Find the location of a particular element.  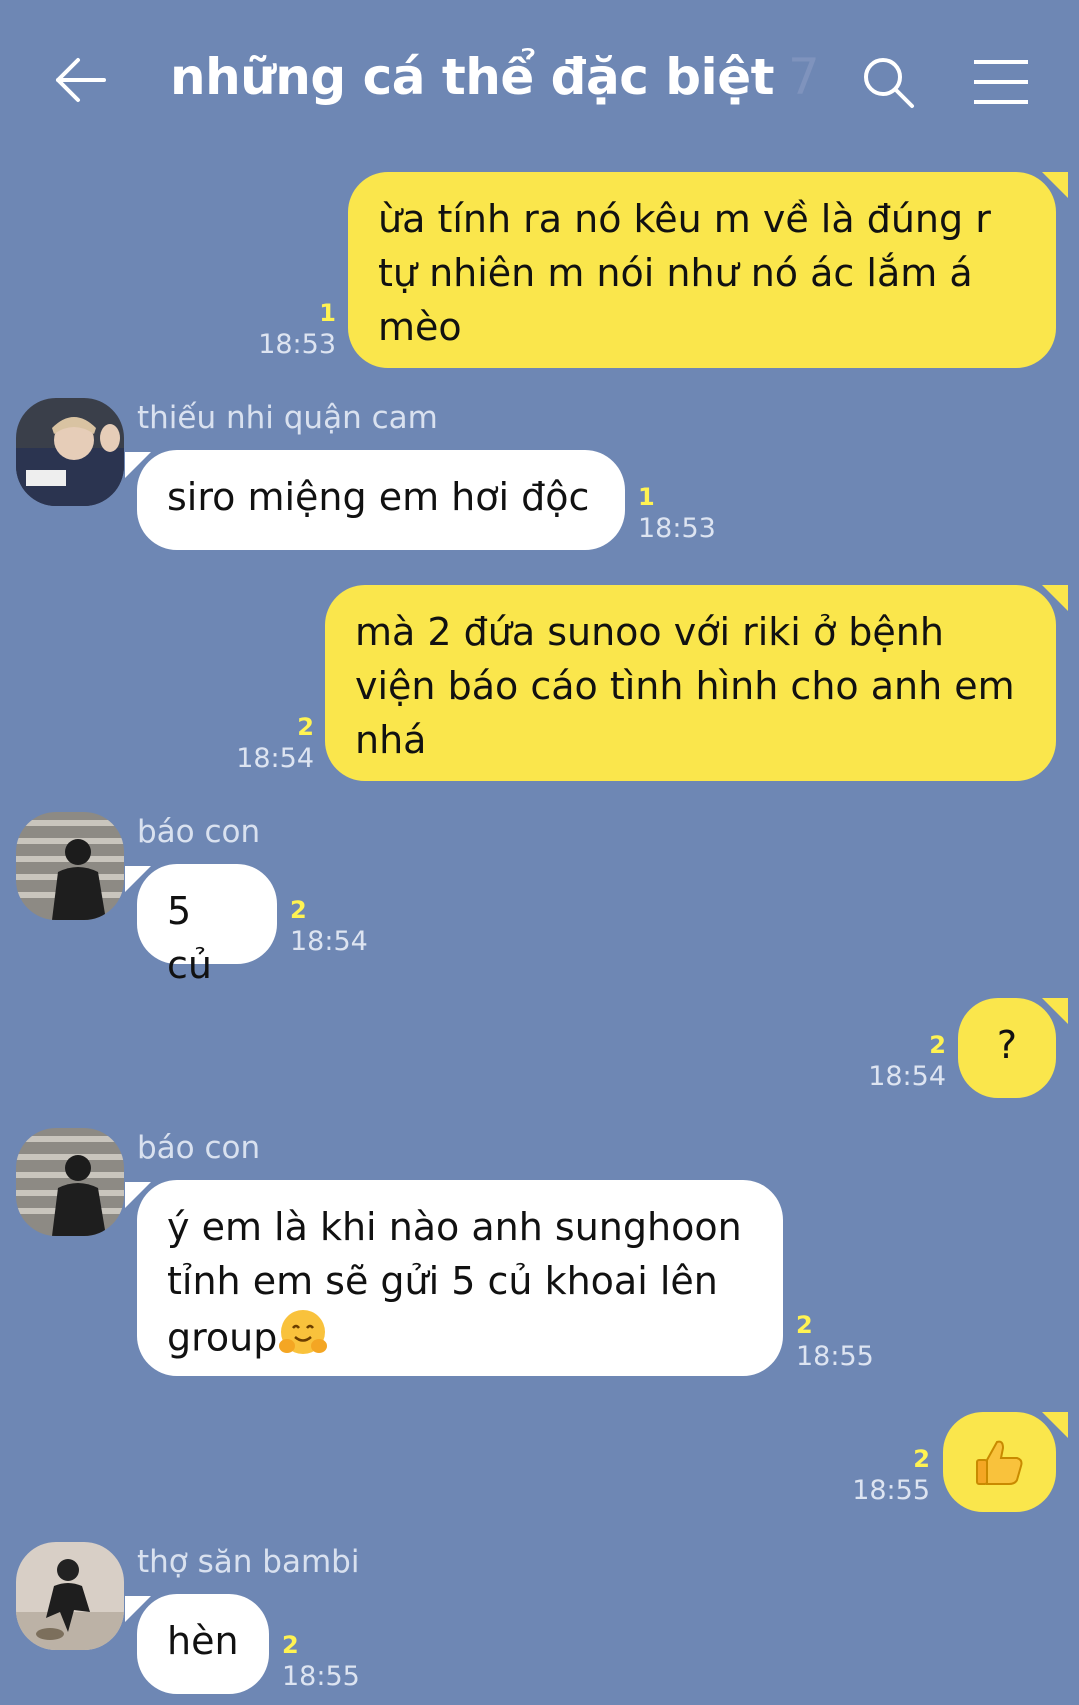

message-bubble-incoming: hèn is located at coordinates (197, 1644).